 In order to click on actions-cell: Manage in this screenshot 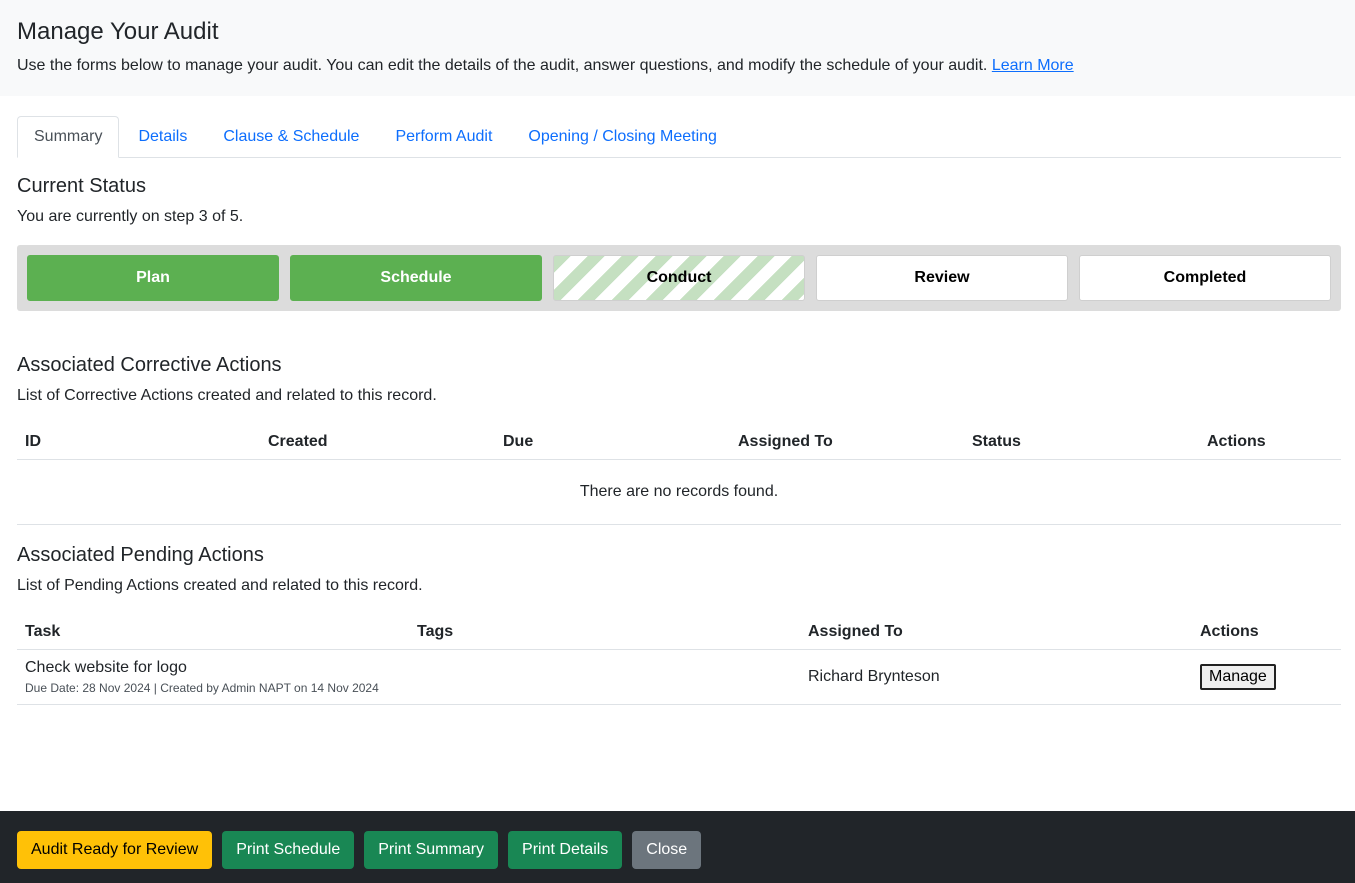, I will do `click(1266, 677)`.